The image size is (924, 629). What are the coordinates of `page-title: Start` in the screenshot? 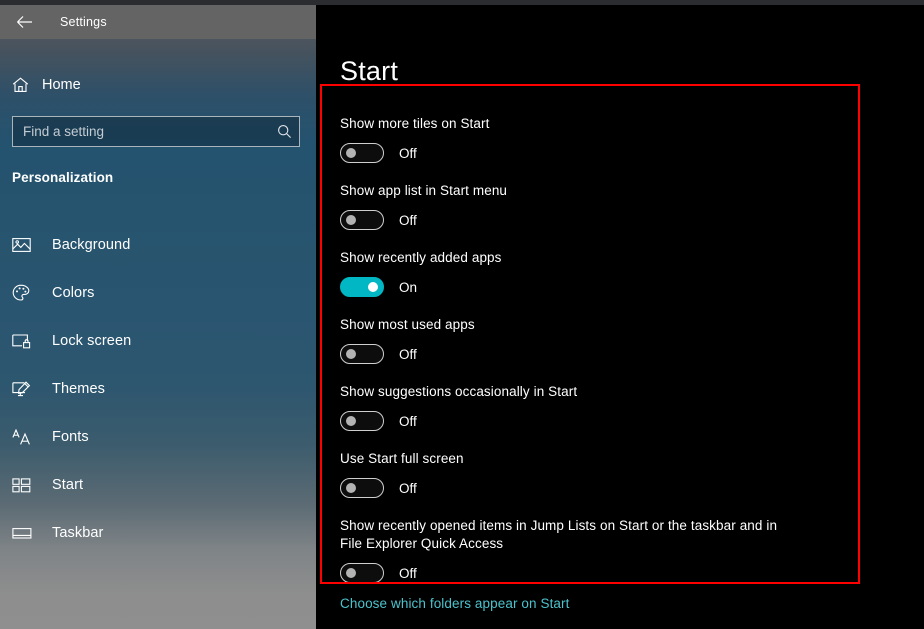 It's located at (369, 71).